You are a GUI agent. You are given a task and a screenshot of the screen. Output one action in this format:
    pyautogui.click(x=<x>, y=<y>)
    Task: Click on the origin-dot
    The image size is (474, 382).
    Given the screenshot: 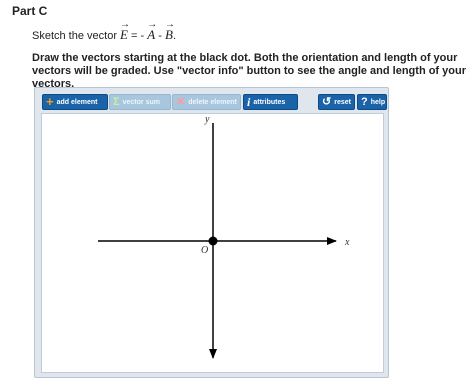 What is the action you would take?
    pyautogui.click(x=213, y=241)
    